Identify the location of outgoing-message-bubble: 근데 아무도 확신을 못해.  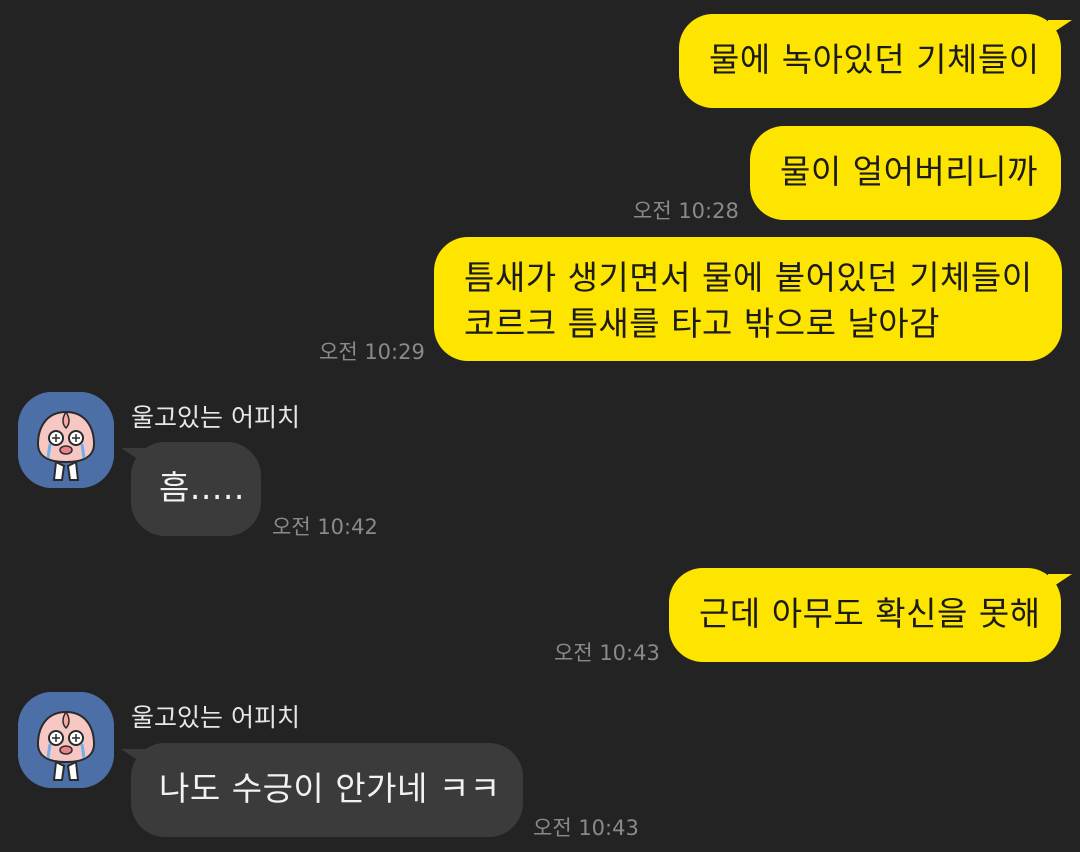
(865, 615).